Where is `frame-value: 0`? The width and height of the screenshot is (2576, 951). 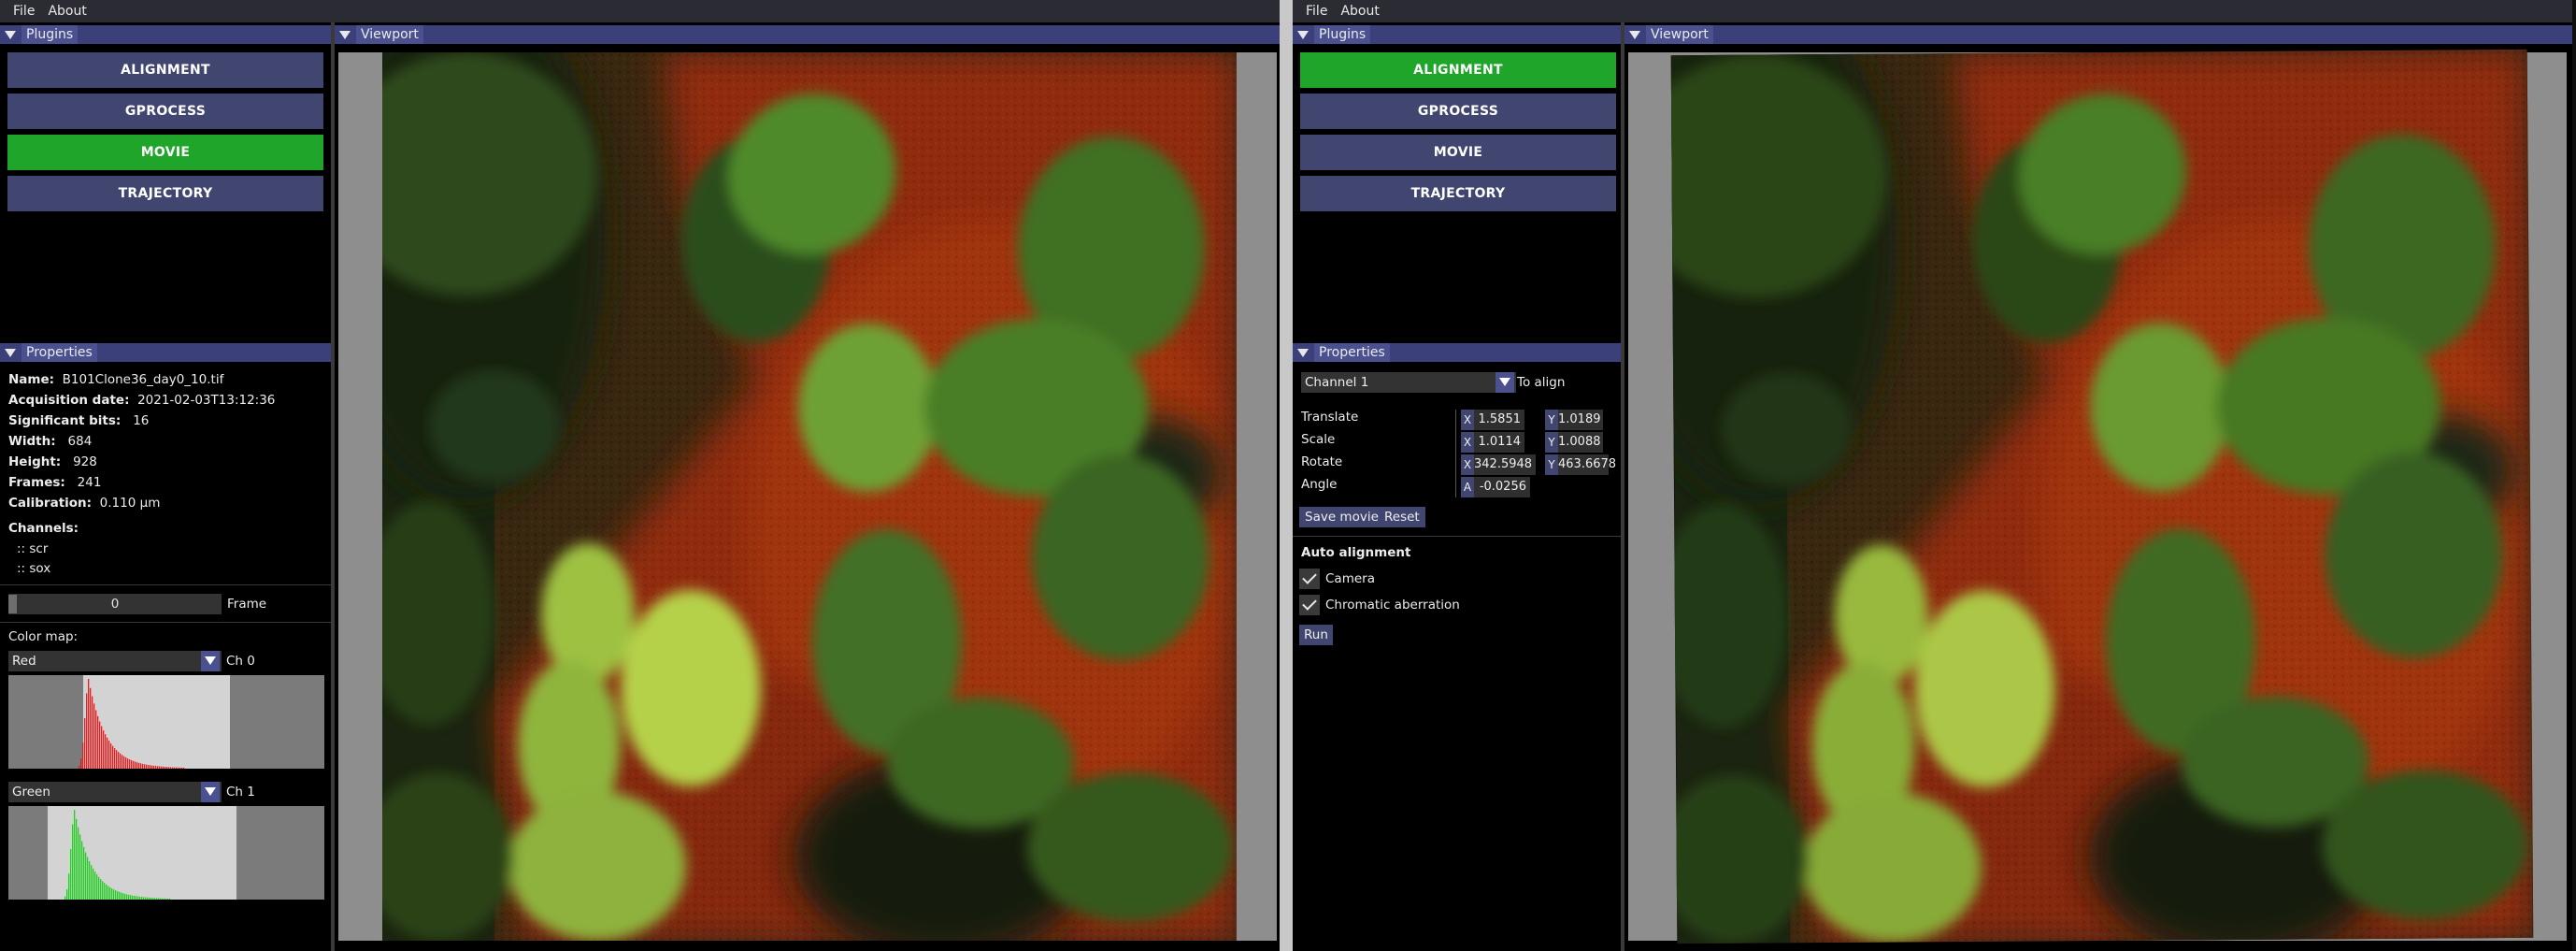
frame-value: 0 is located at coordinates (115, 604).